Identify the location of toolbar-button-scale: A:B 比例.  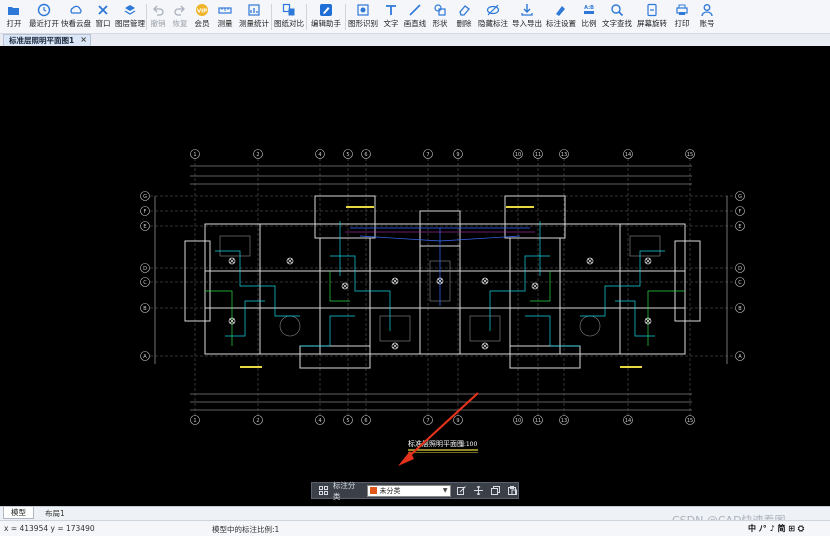
(589, 15).